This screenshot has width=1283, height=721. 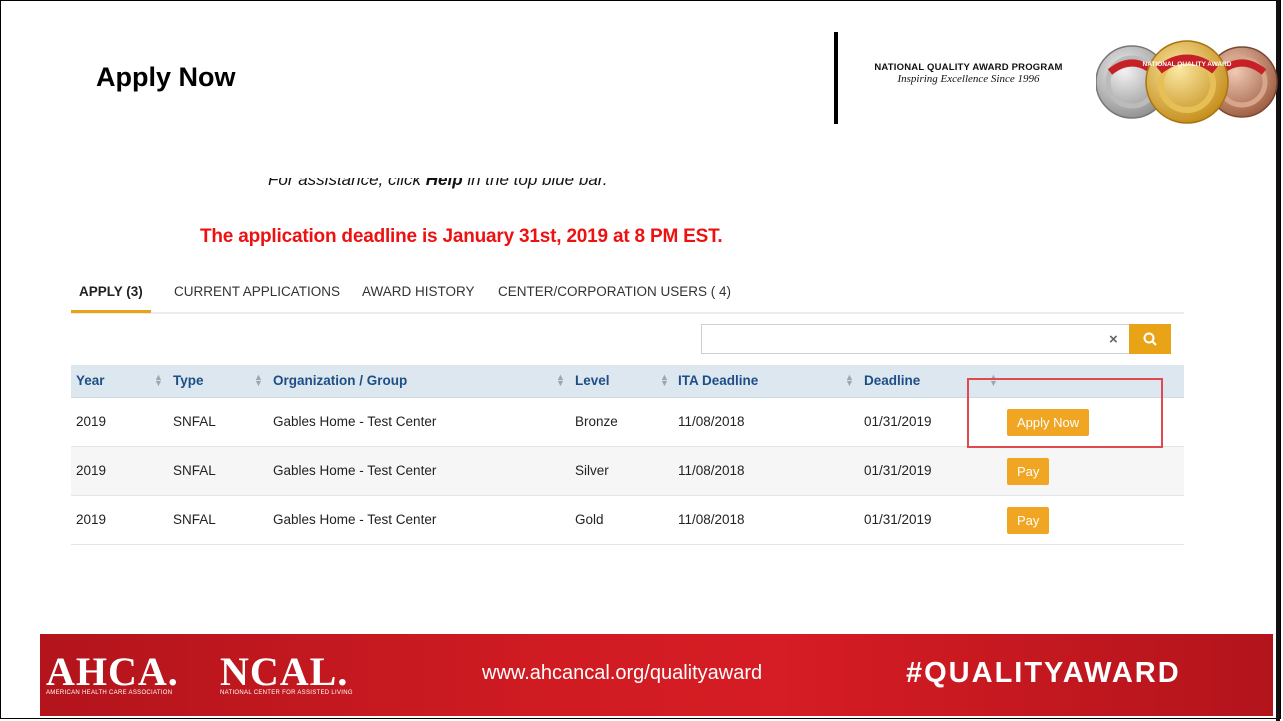 What do you see at coordinates (1043, 673) in the screenshot?
I see `footer-hashtag: #QUALITYAWARD` at bounding box center [1043, 673].